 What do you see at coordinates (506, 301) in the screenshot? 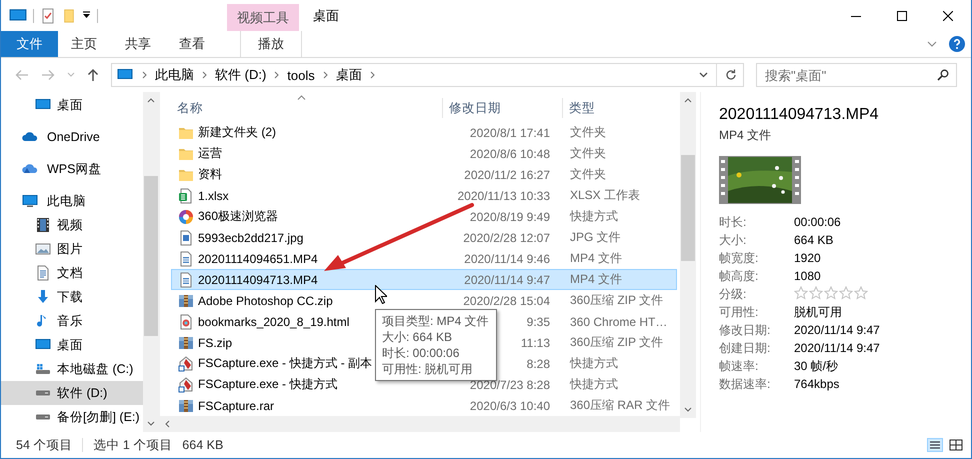
I see `modified-date: 2020/2/28 15:04` at bounding box center [506, 301].